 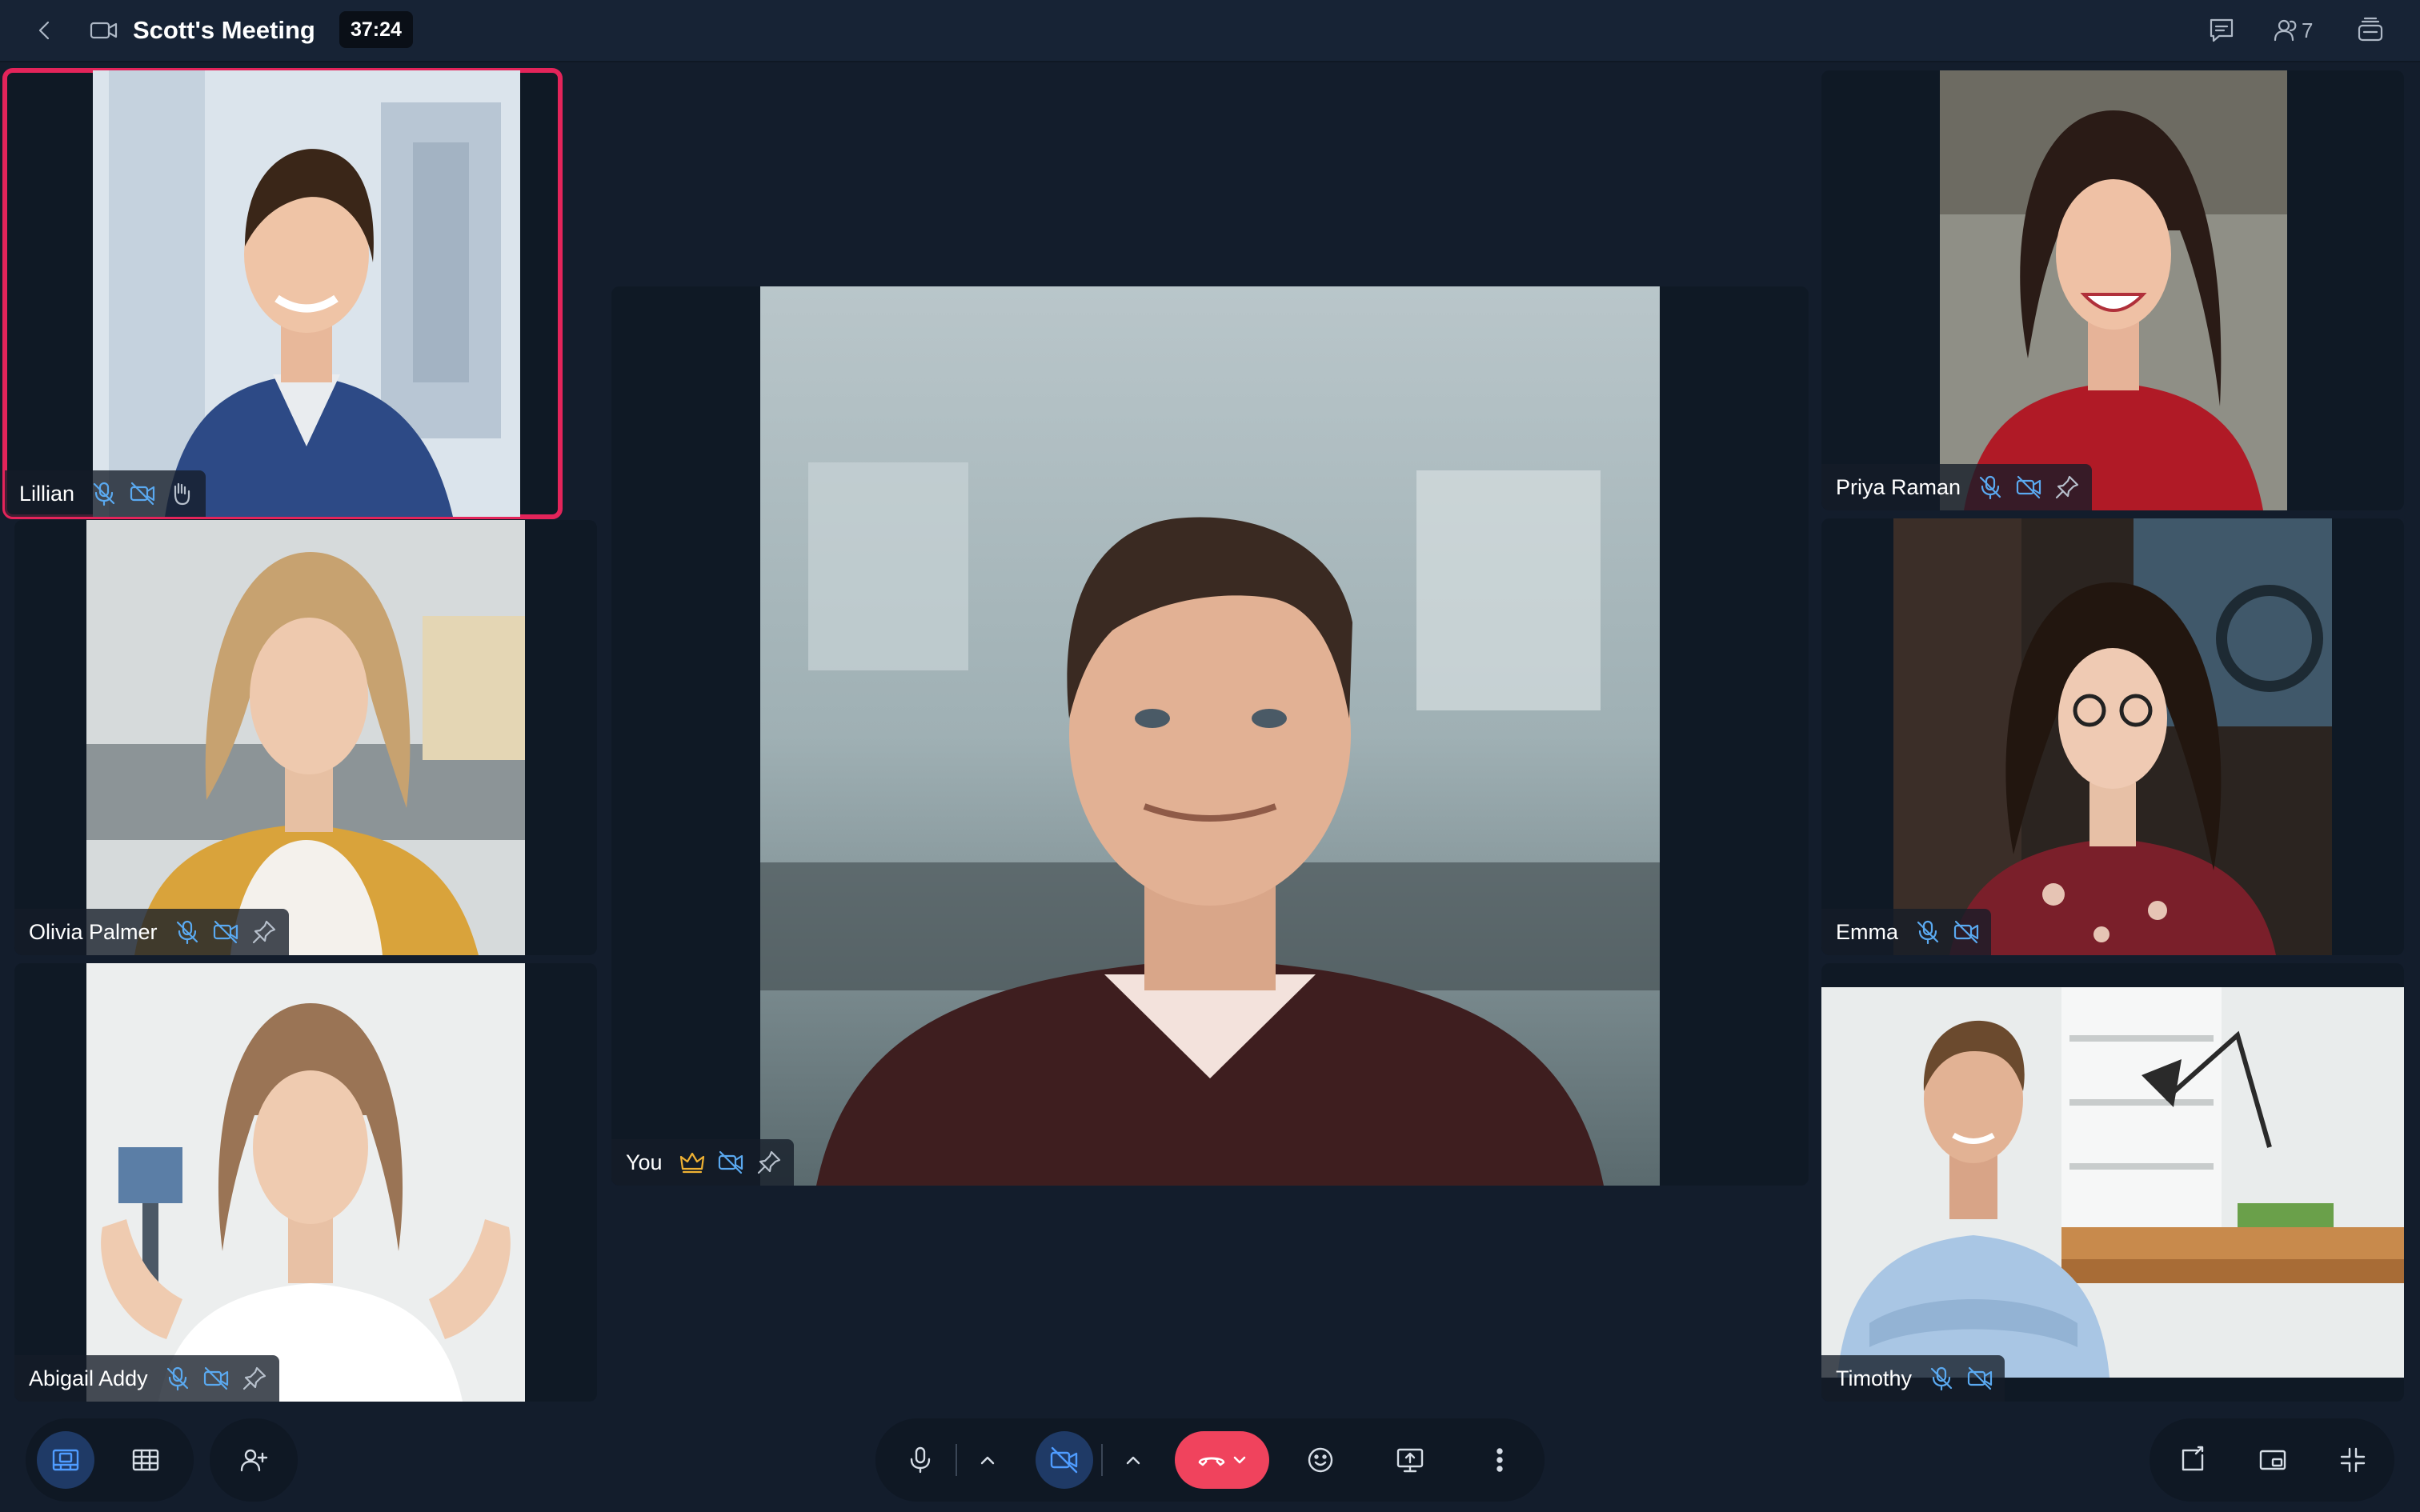 What do you see at coordinates (1210, 31) in the screenshot?
I see `meeting-header: Scott's Meeting 37:24 7` at bounding box center [1210, 31].